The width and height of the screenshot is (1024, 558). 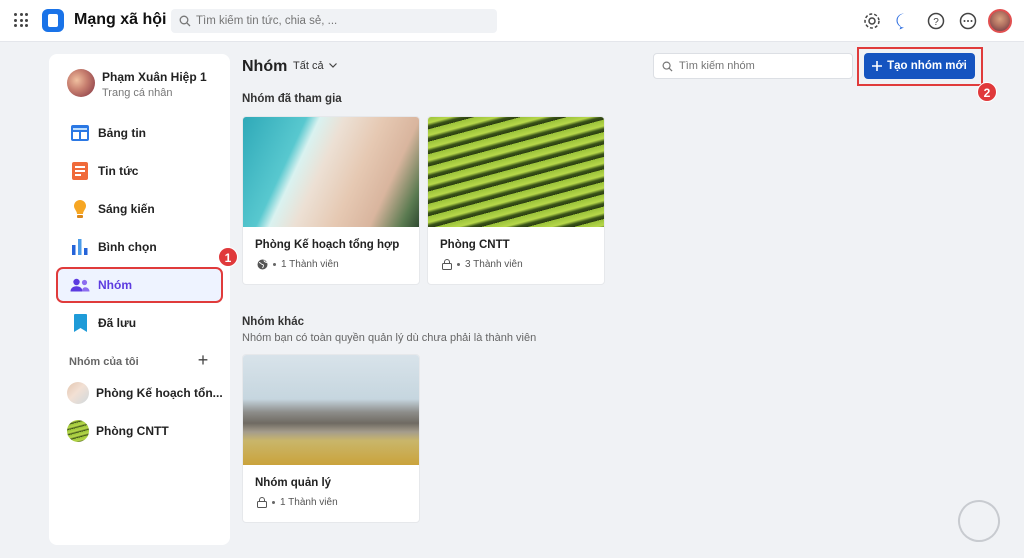 What do you see at coordinates (122, 133) in the screenshot?
I see `sidebar-item-label: Bảng tin` at bounding box center [122, 133].